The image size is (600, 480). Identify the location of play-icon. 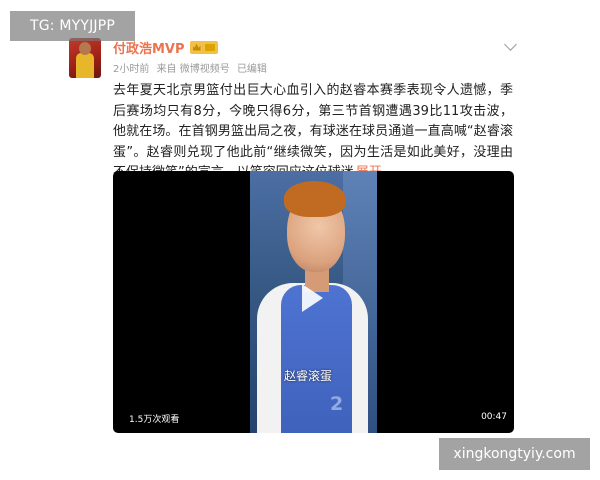
(312, 298).